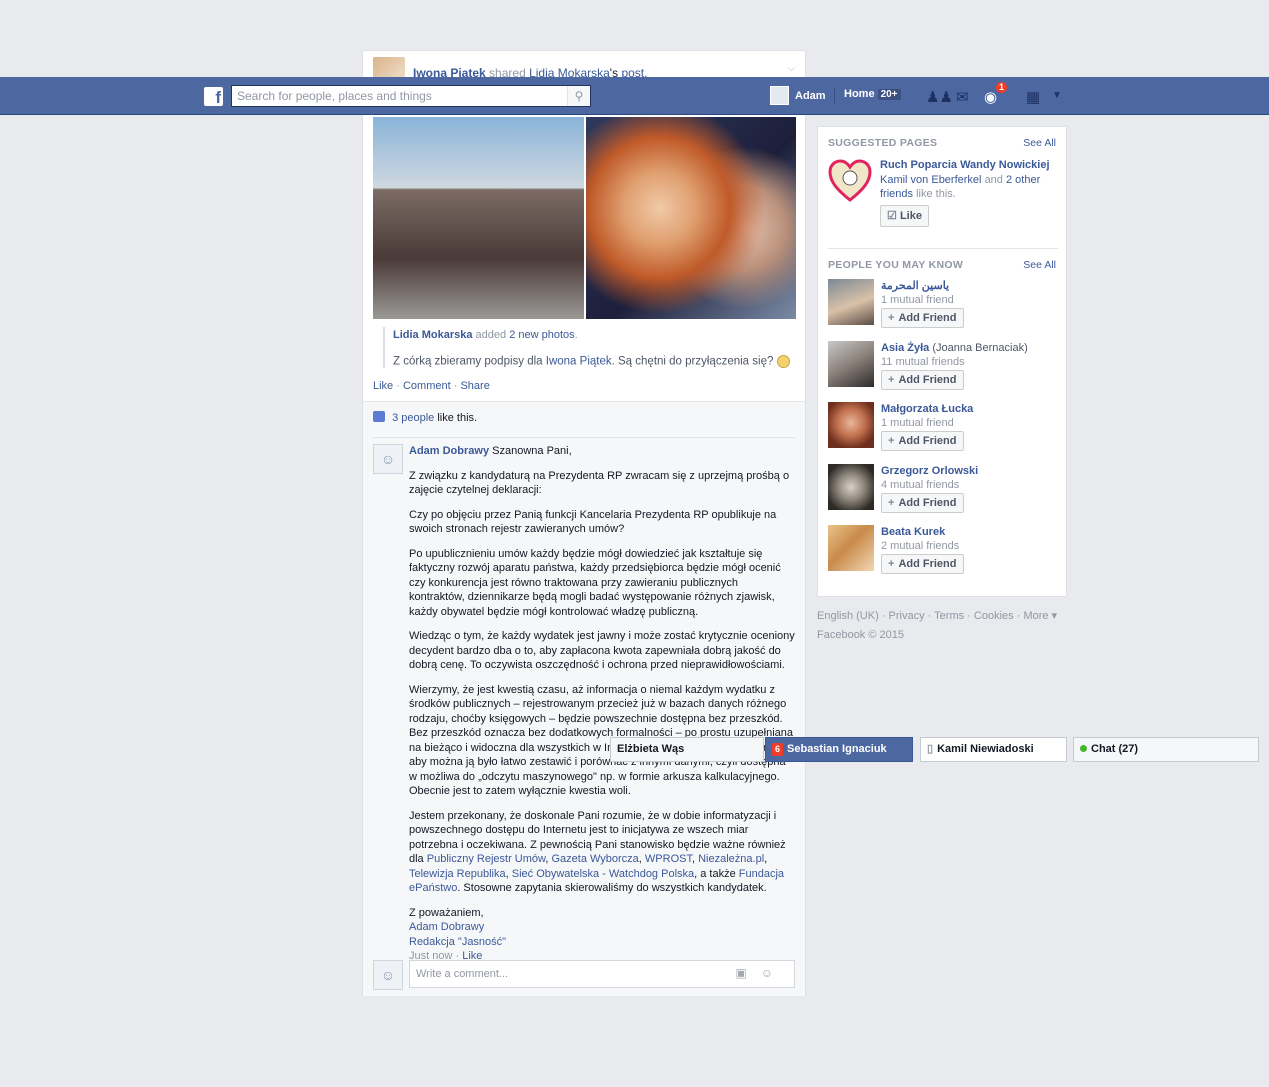  I want to click on shared-author-link: Lidia Mokarska, so click(432, 335).